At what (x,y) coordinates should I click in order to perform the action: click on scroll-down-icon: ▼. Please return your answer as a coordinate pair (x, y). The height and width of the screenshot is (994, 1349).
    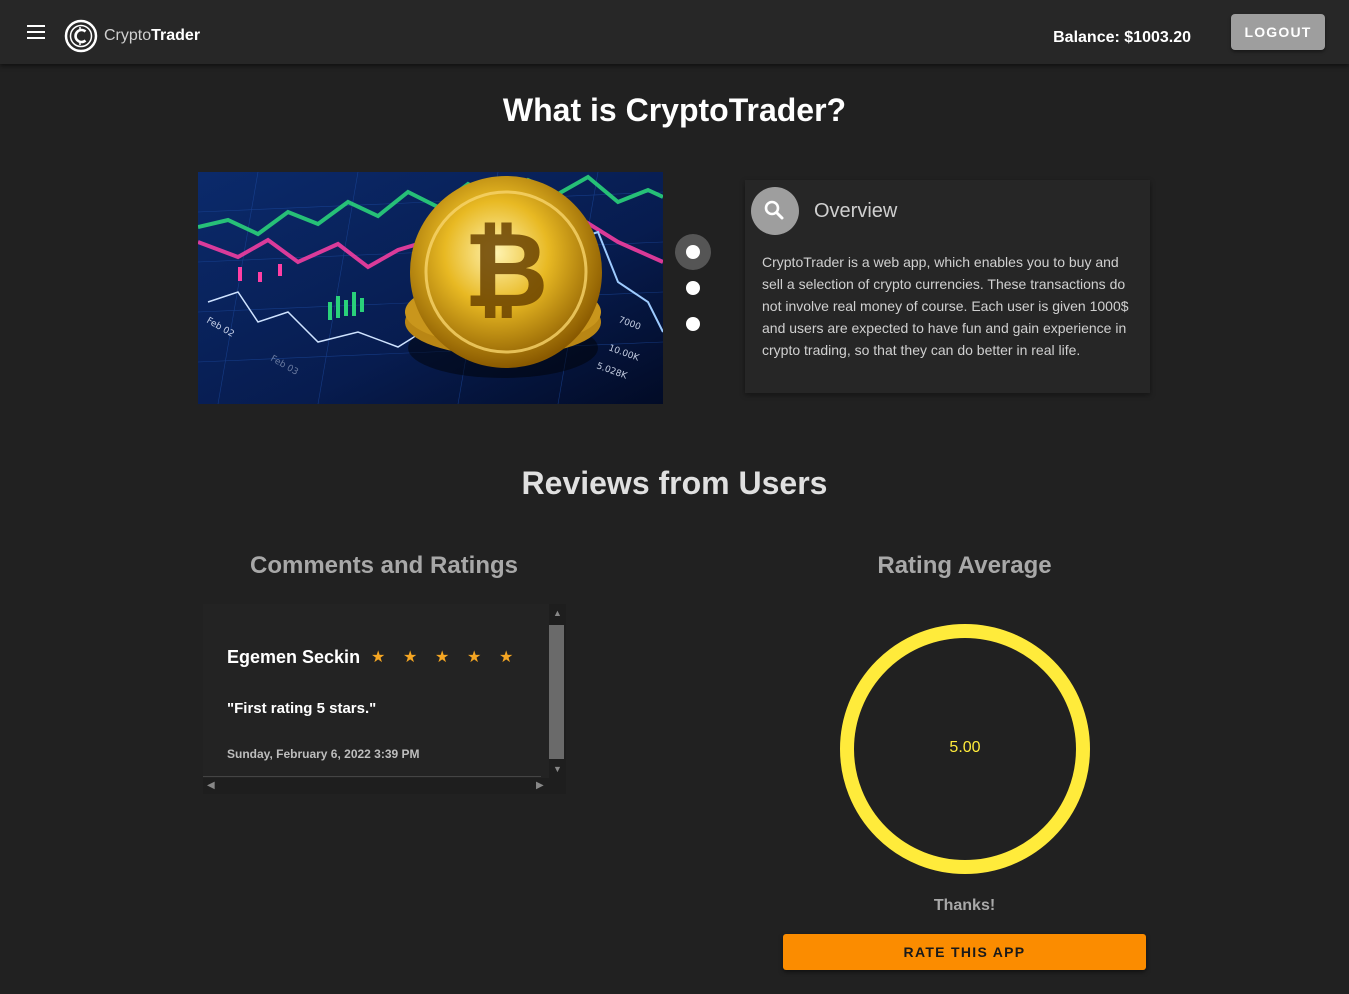
    Looking at the image, I should click on (557, 769).